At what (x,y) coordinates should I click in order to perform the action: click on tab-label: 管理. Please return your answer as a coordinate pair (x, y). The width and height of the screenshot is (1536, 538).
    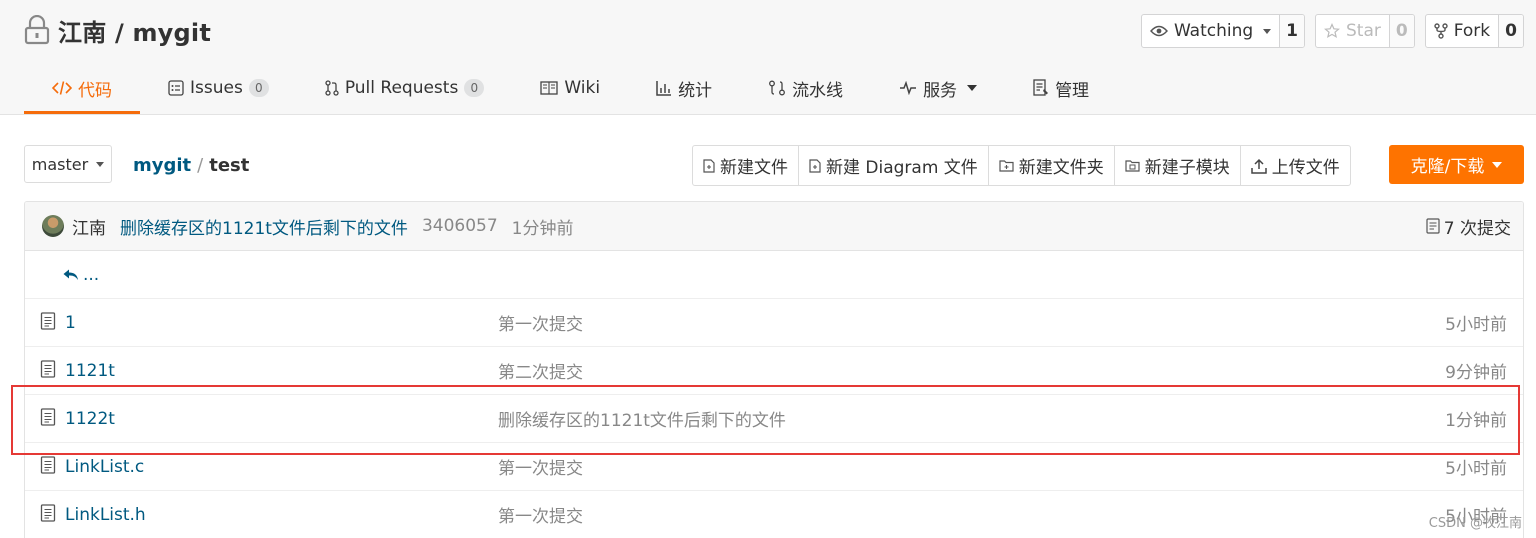
    Looking at the image, I should click on (1072, 90).